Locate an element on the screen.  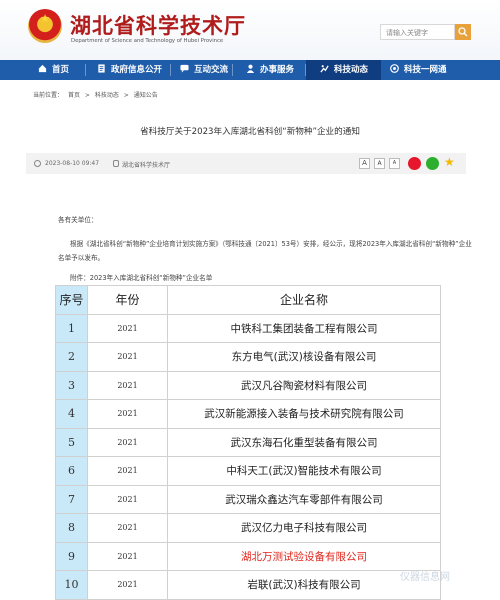
row-company: 湖北万测试验设备有限公司 is located at coordinates (304, 556).